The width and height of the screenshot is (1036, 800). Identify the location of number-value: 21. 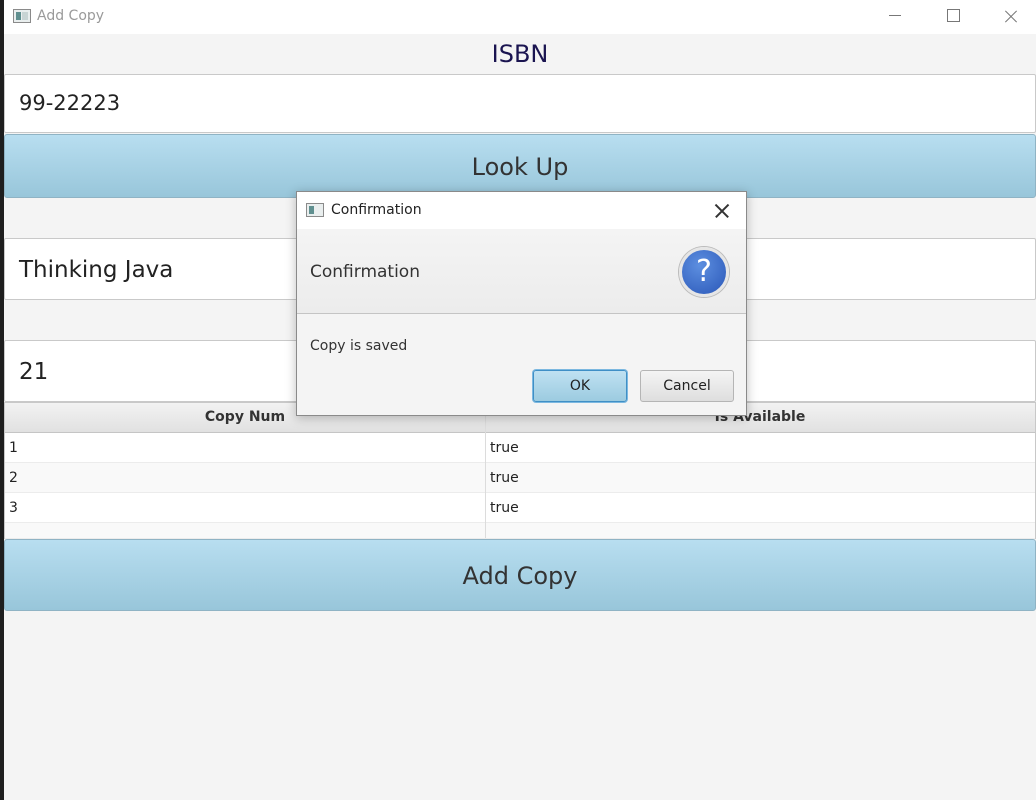
(34, 372).